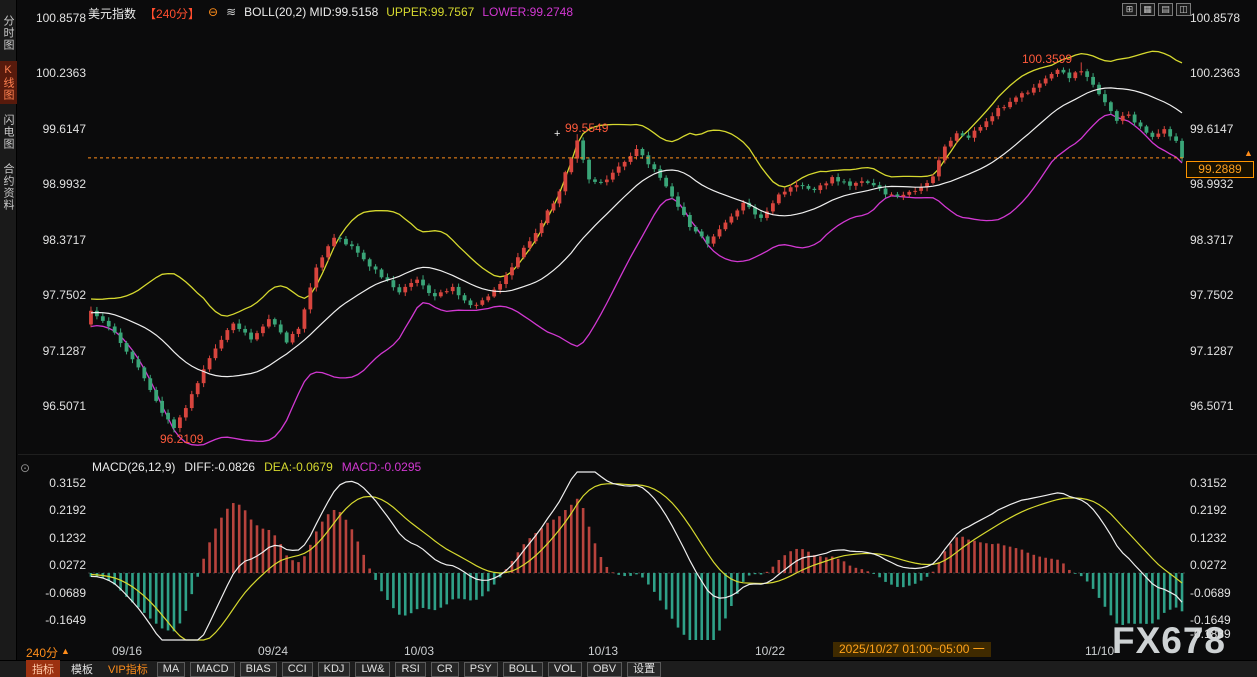 The image size is (1257, 677). Describe the element at coordinates (1212, 239) in the screenshot. I see `price-axis-right-label: 98.3717` at that location.